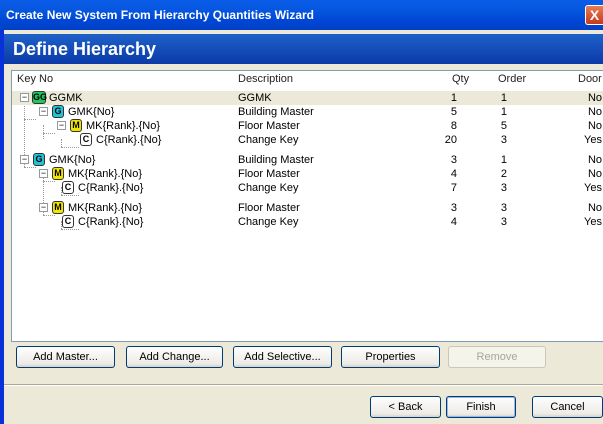  Describe the element at coordinates (497, 357) in the screenshot. I see `remove-button: Remove` at that location.